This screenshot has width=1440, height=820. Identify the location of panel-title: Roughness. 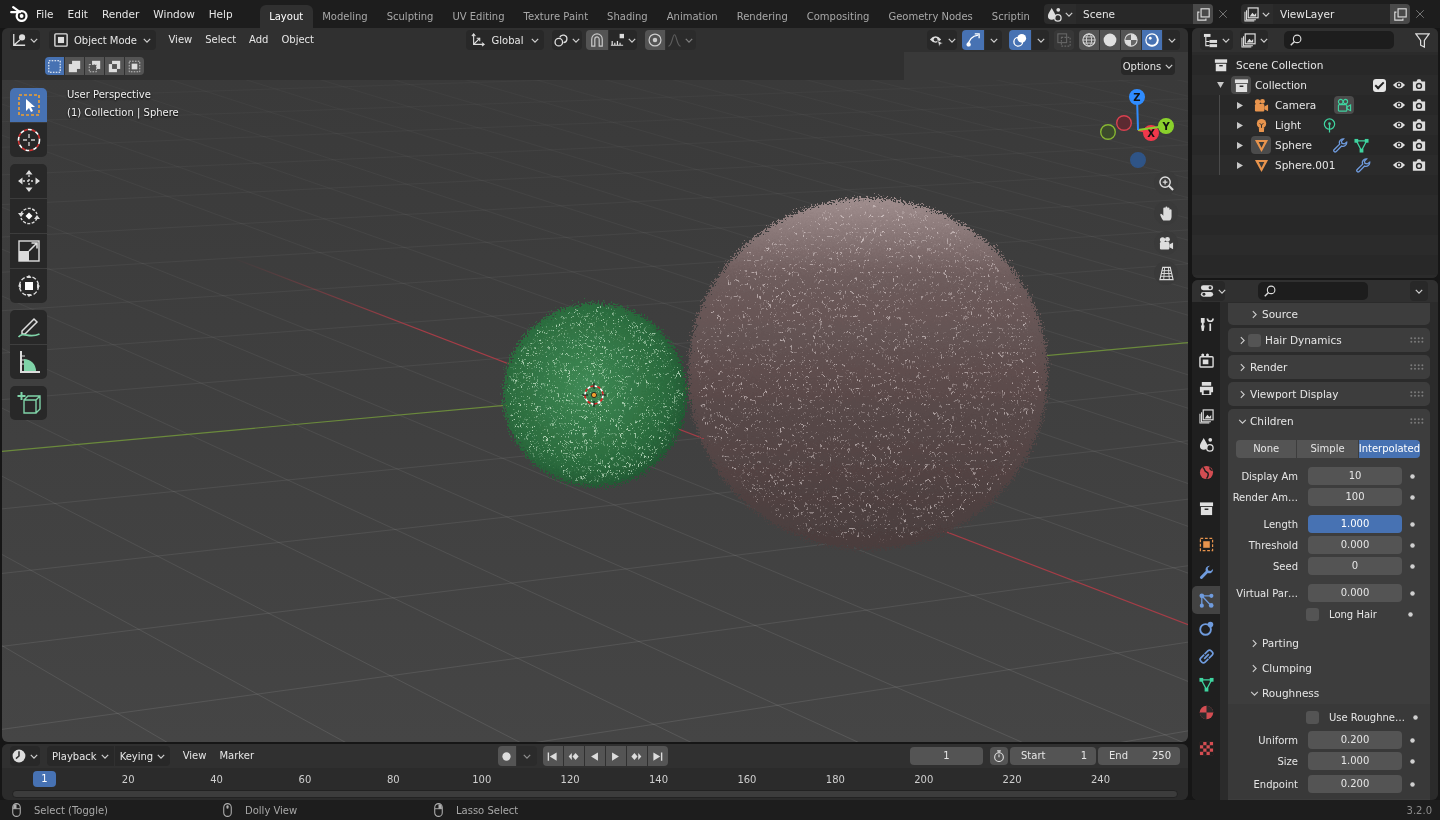
(1291, 693).